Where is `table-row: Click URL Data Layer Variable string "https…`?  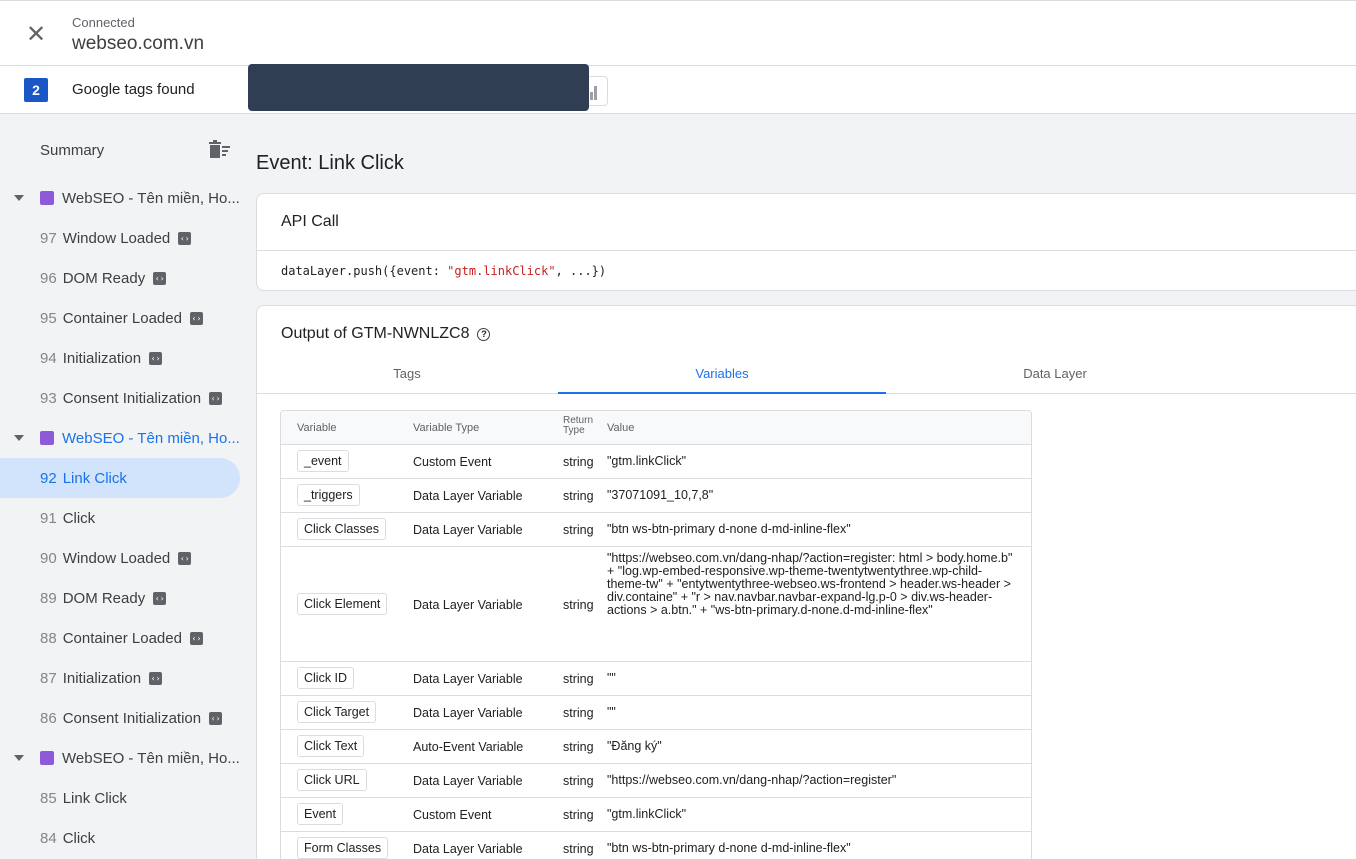 table-row: Click URL Data Layer Variable string "https… is located at coordinates (656, 780).